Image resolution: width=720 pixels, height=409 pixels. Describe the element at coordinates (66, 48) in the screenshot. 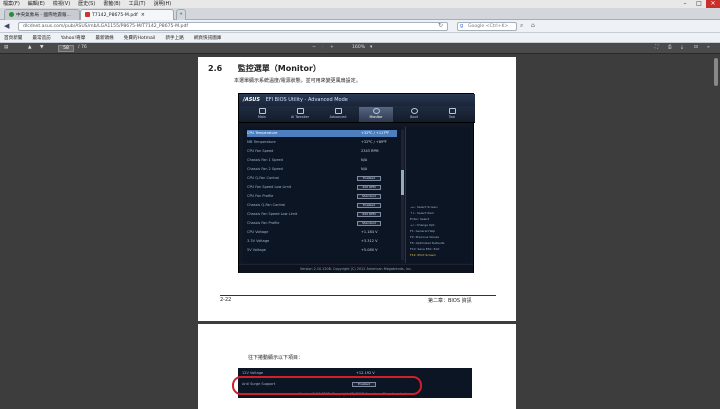

I see `page-number-input: 58` at that location.